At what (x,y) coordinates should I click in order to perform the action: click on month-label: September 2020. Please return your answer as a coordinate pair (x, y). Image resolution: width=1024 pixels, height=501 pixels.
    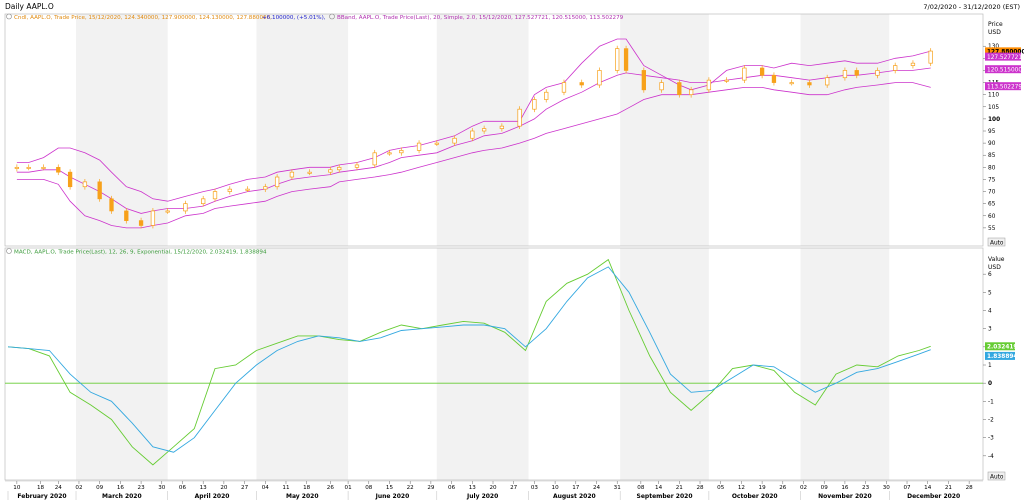
    Looking at the image, I should click on (665, 496).